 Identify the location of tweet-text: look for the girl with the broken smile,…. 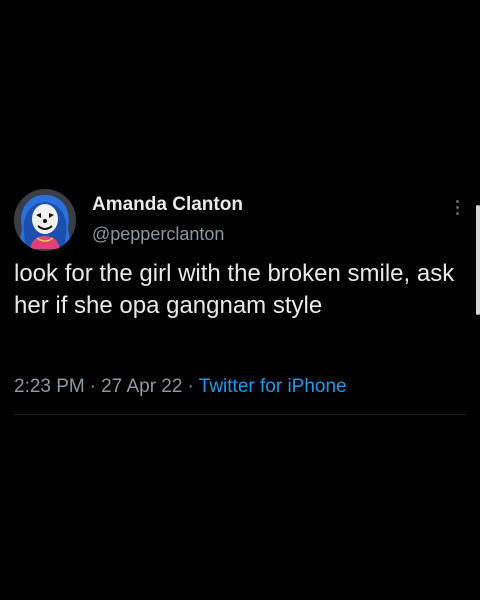
(234, 289).